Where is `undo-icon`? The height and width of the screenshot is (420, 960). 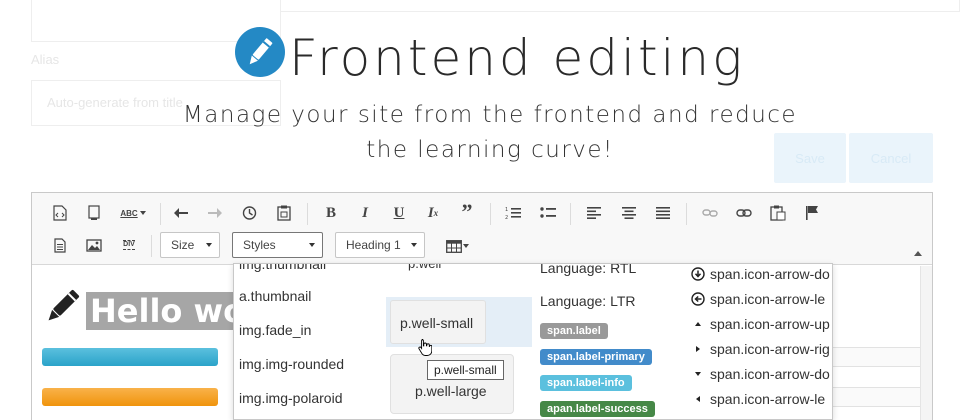
undo-icon is located at coordinates (181, 213).